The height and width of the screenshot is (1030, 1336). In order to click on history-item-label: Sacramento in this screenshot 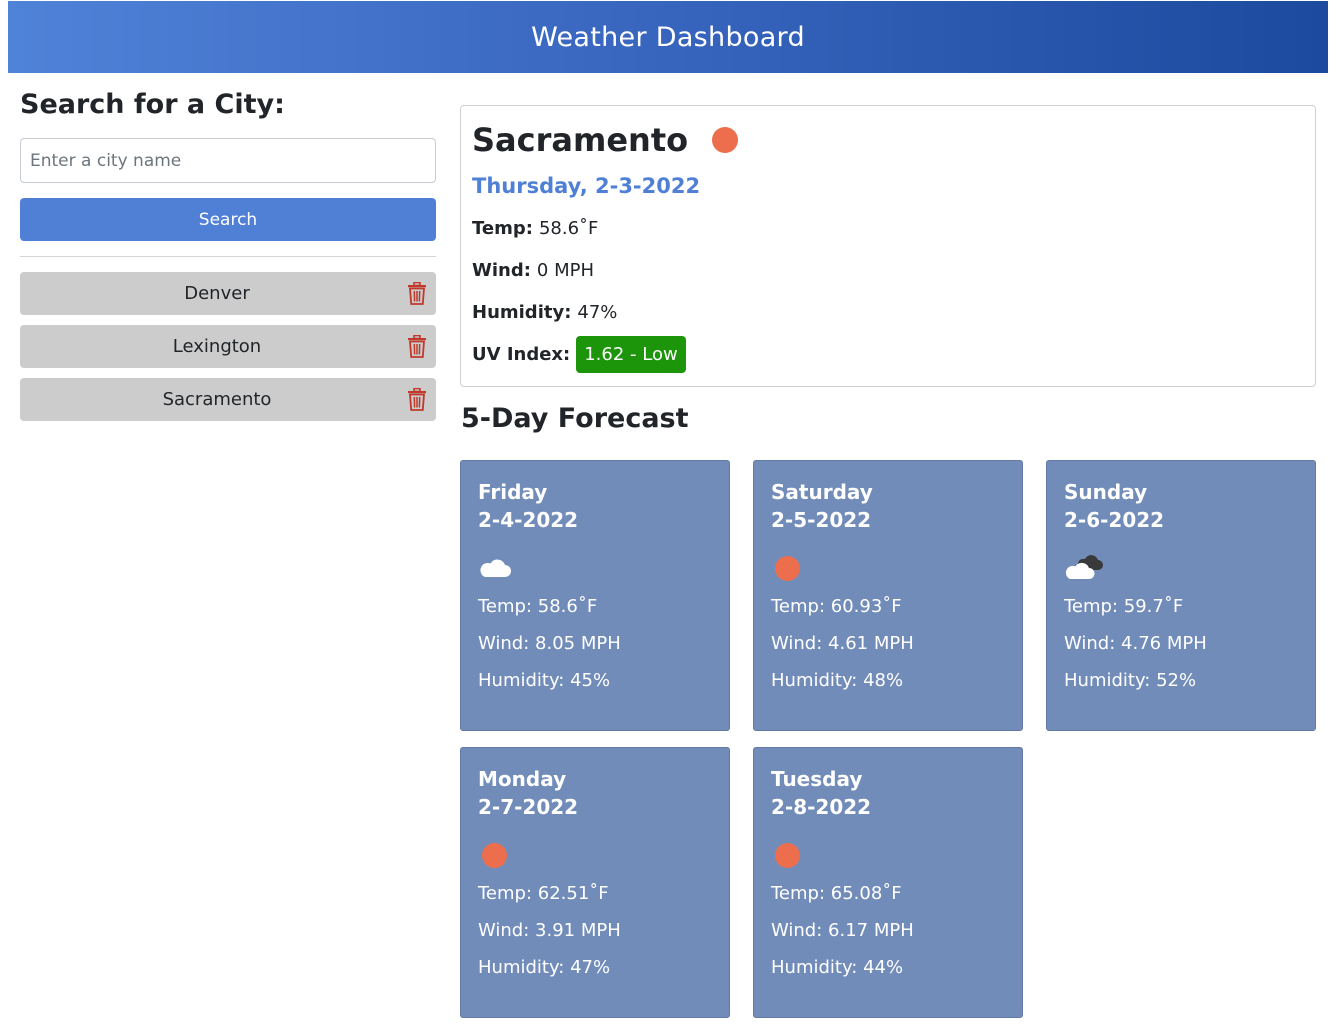, I will do `click(217, 399)`.